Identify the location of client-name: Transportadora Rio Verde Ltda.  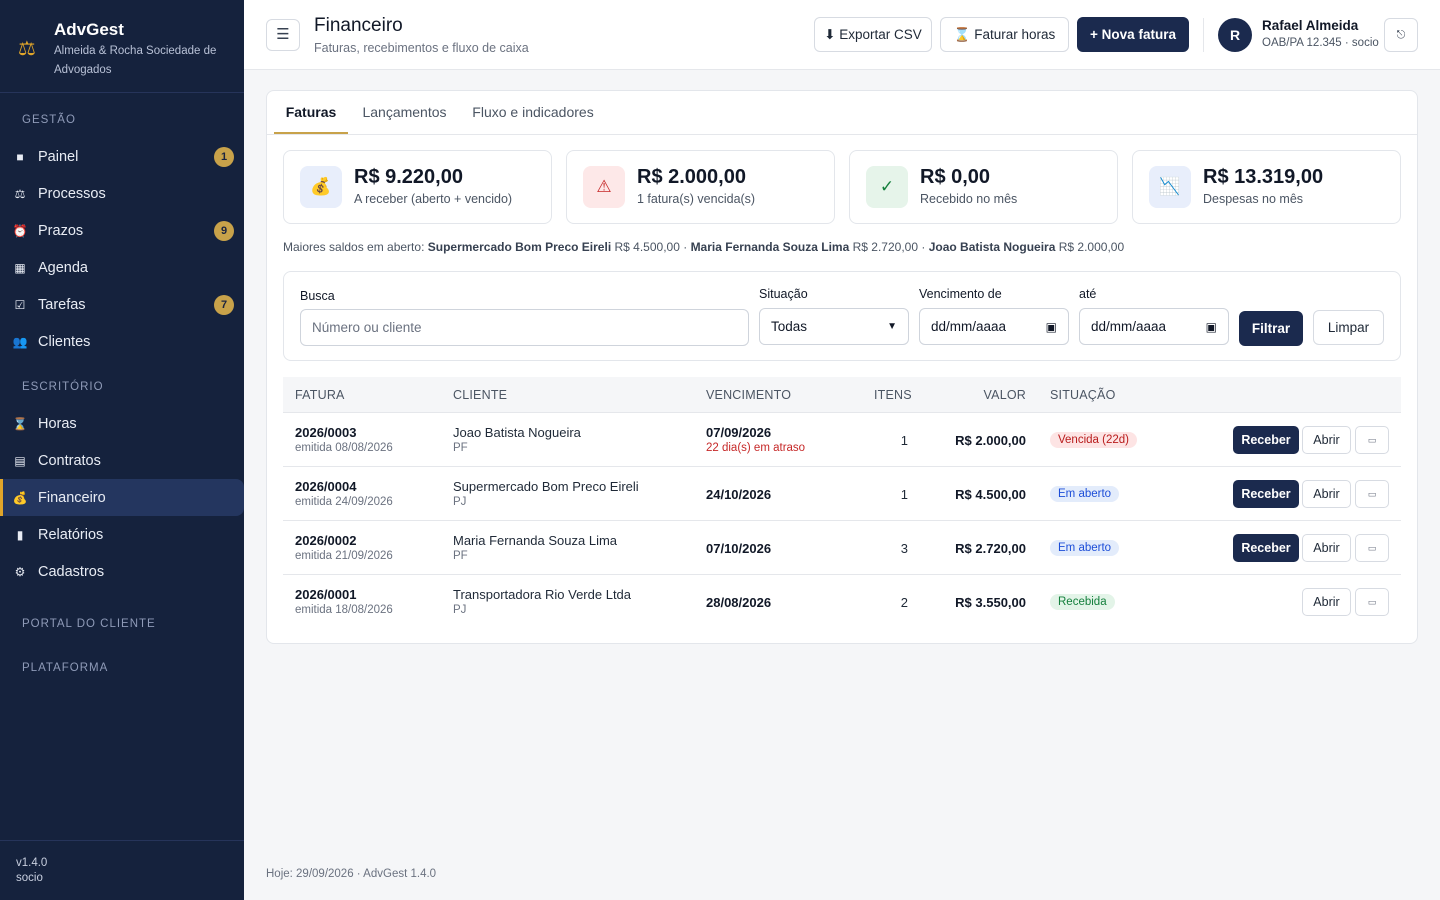
(542, 594).